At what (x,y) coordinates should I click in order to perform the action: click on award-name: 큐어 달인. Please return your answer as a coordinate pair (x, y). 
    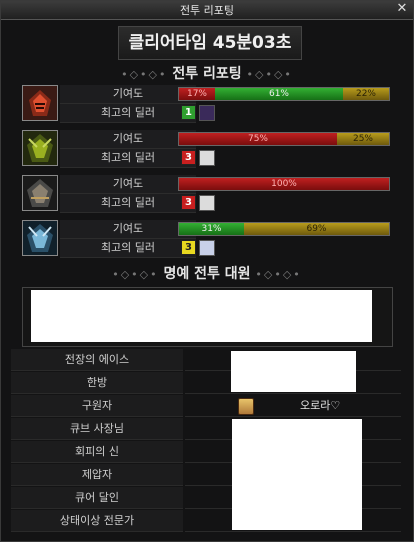
    Looking at the image, I should click on (97, 498).